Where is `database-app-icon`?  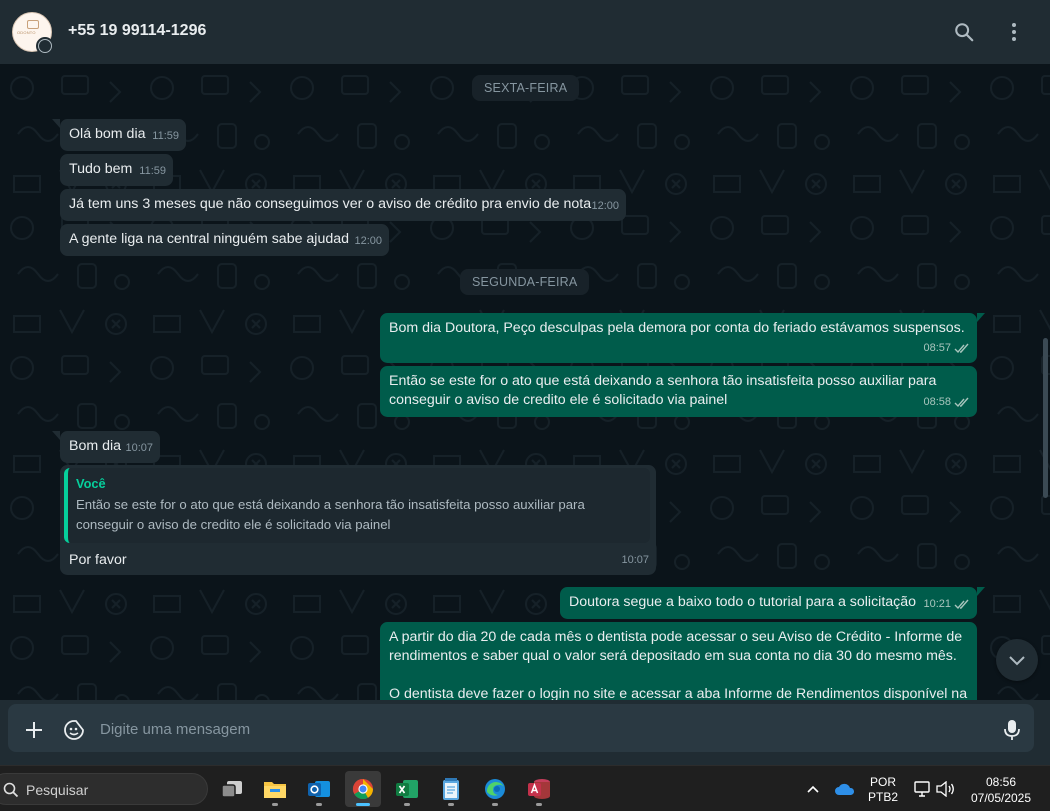
database-app-icon is located at coordinates (539, 789).